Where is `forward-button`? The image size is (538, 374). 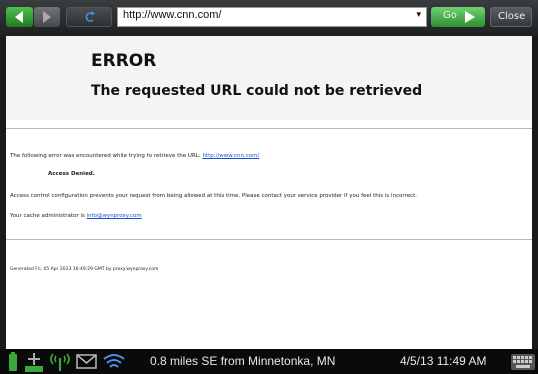 forward-button is located at coordinates (47, 17).